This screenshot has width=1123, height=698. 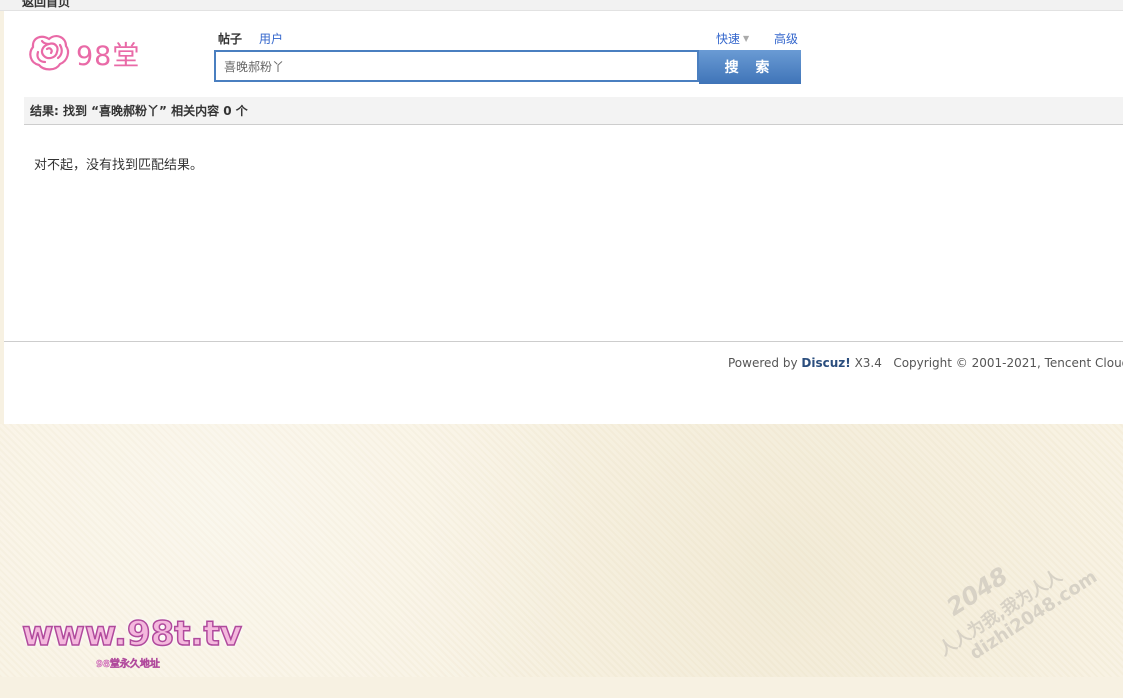 What do you see at coordinates (456, 66) in the screenshot?
I see `search-input` at bounding box center [456, 66].